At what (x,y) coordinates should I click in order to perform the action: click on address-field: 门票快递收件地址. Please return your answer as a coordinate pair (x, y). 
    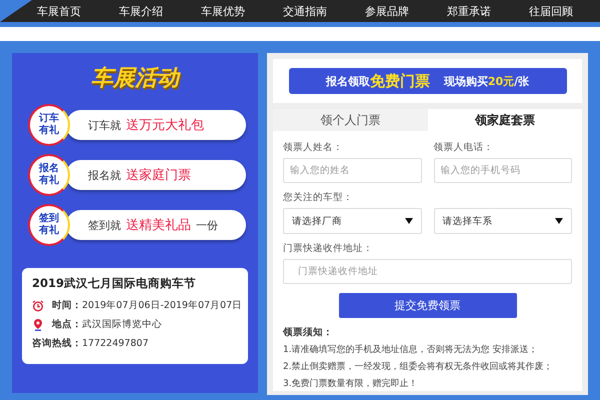
    Looking at the image, I should click on (427, 271).